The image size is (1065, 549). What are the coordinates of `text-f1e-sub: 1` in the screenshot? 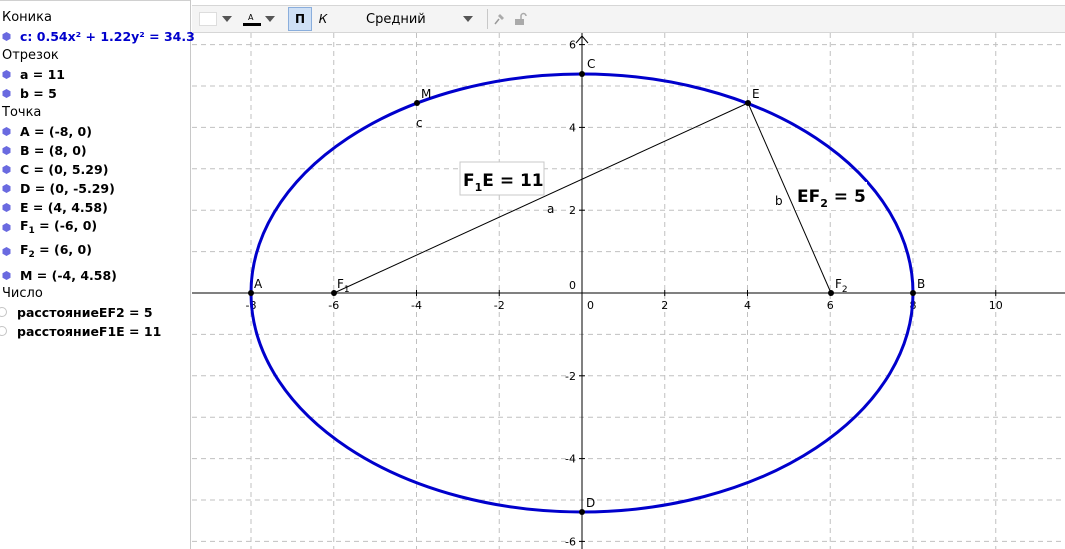 It's located at (479, 187).